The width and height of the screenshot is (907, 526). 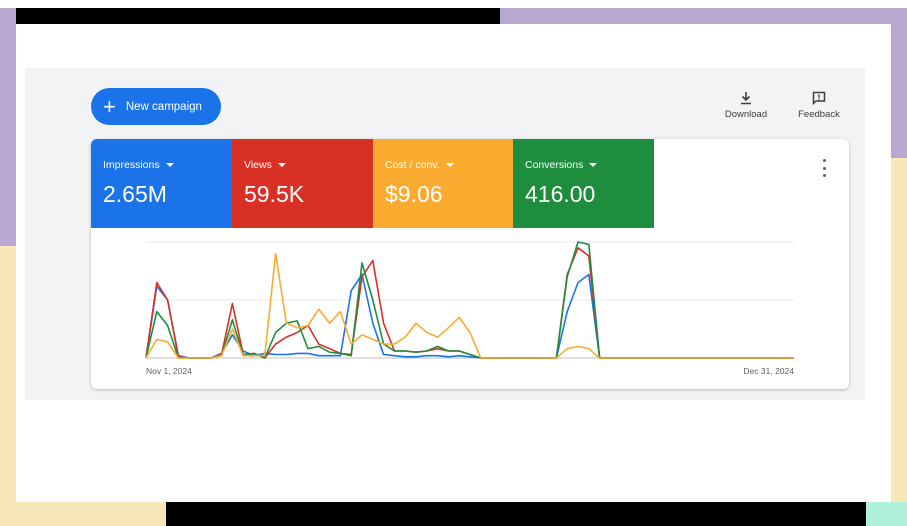 What do you see at coordinates (899, 91) in the screenshot?
I see `decorative-bar-purple-right` at bounding box center [899, 91].